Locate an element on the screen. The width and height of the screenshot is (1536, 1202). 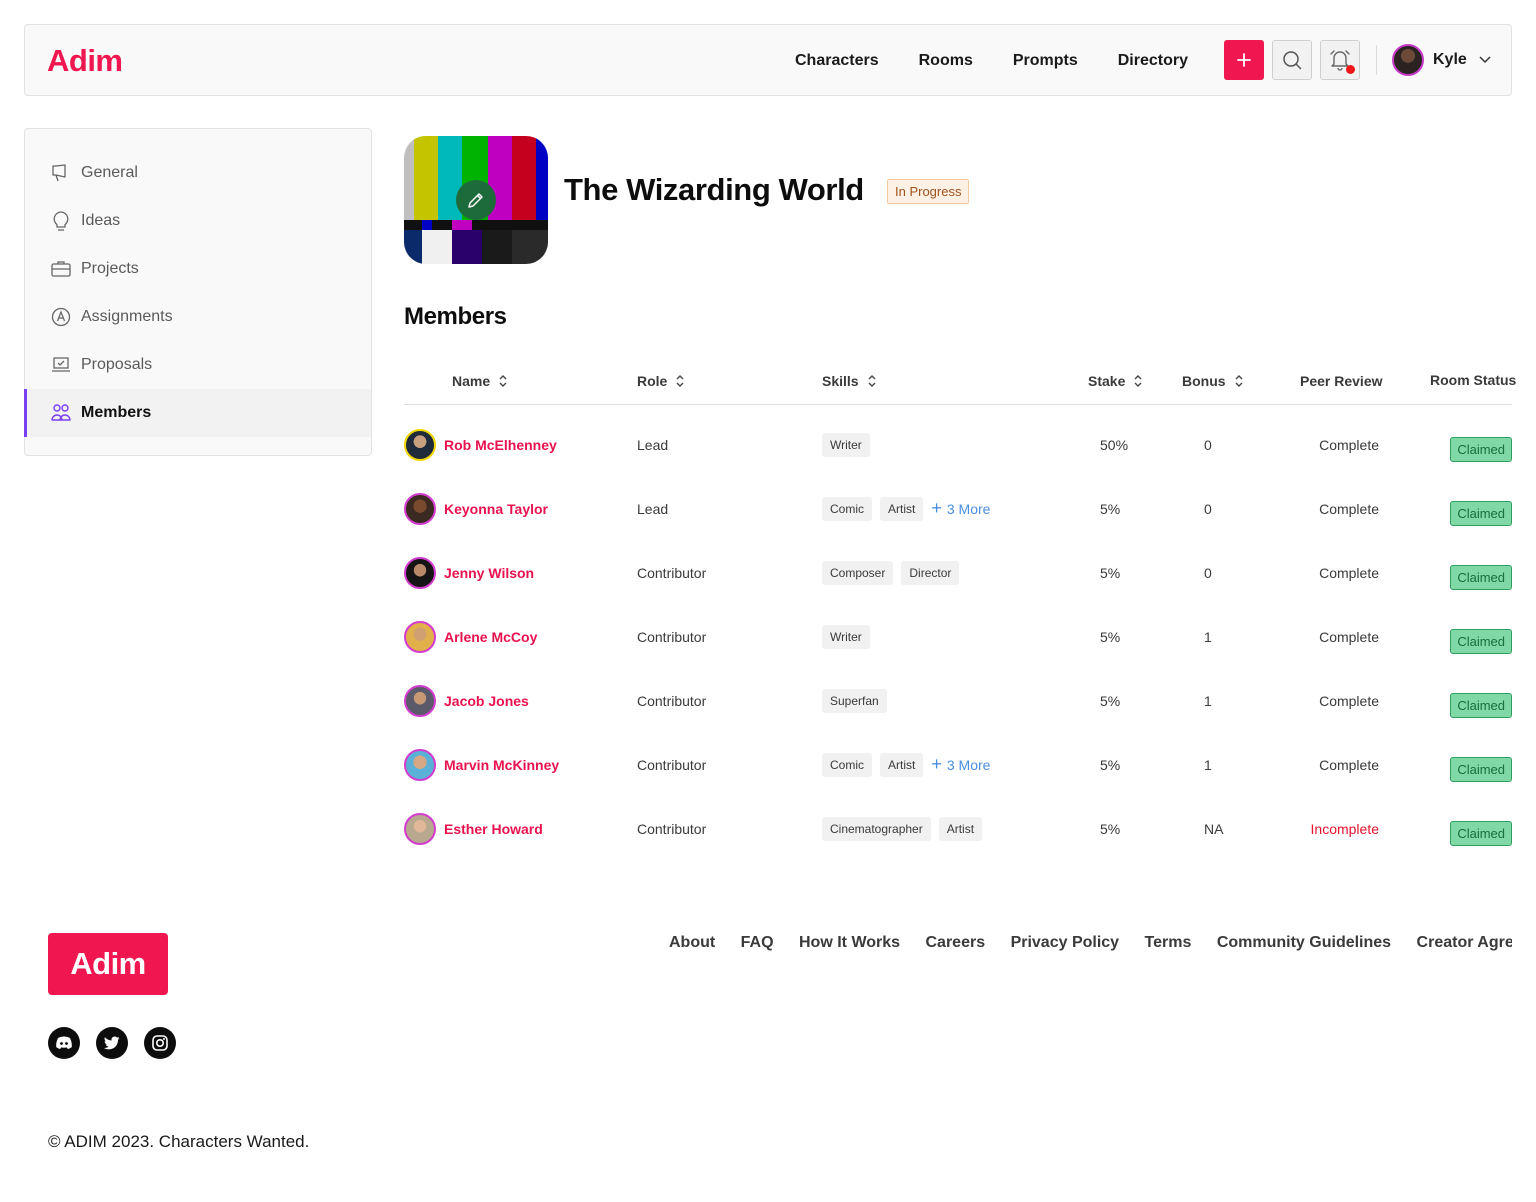
brand-logo: Adim is located at coordinates (85, 61).